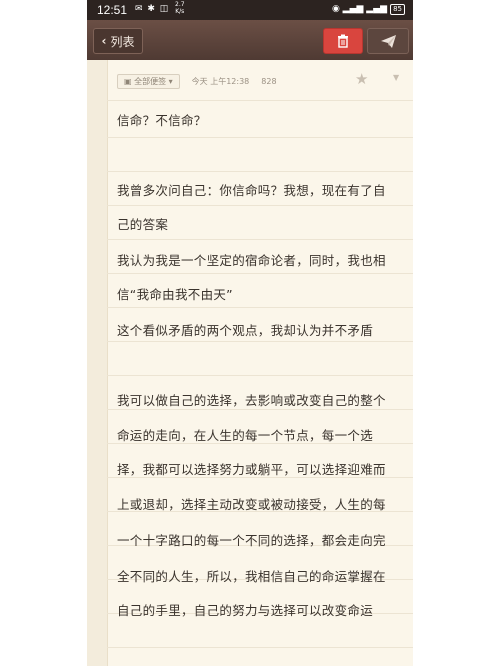 The image size is (500, 666). What do you see at coordinates (396, 77) in the screenshot?
I see `dropdown-icon: ▼` at bounding box center [396, 77].